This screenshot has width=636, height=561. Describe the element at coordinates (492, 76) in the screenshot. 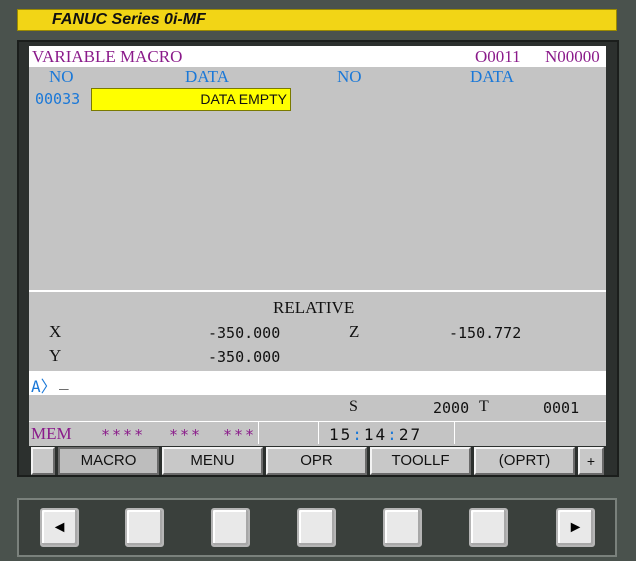

I see `column-header-data-2: DATA` at that location.